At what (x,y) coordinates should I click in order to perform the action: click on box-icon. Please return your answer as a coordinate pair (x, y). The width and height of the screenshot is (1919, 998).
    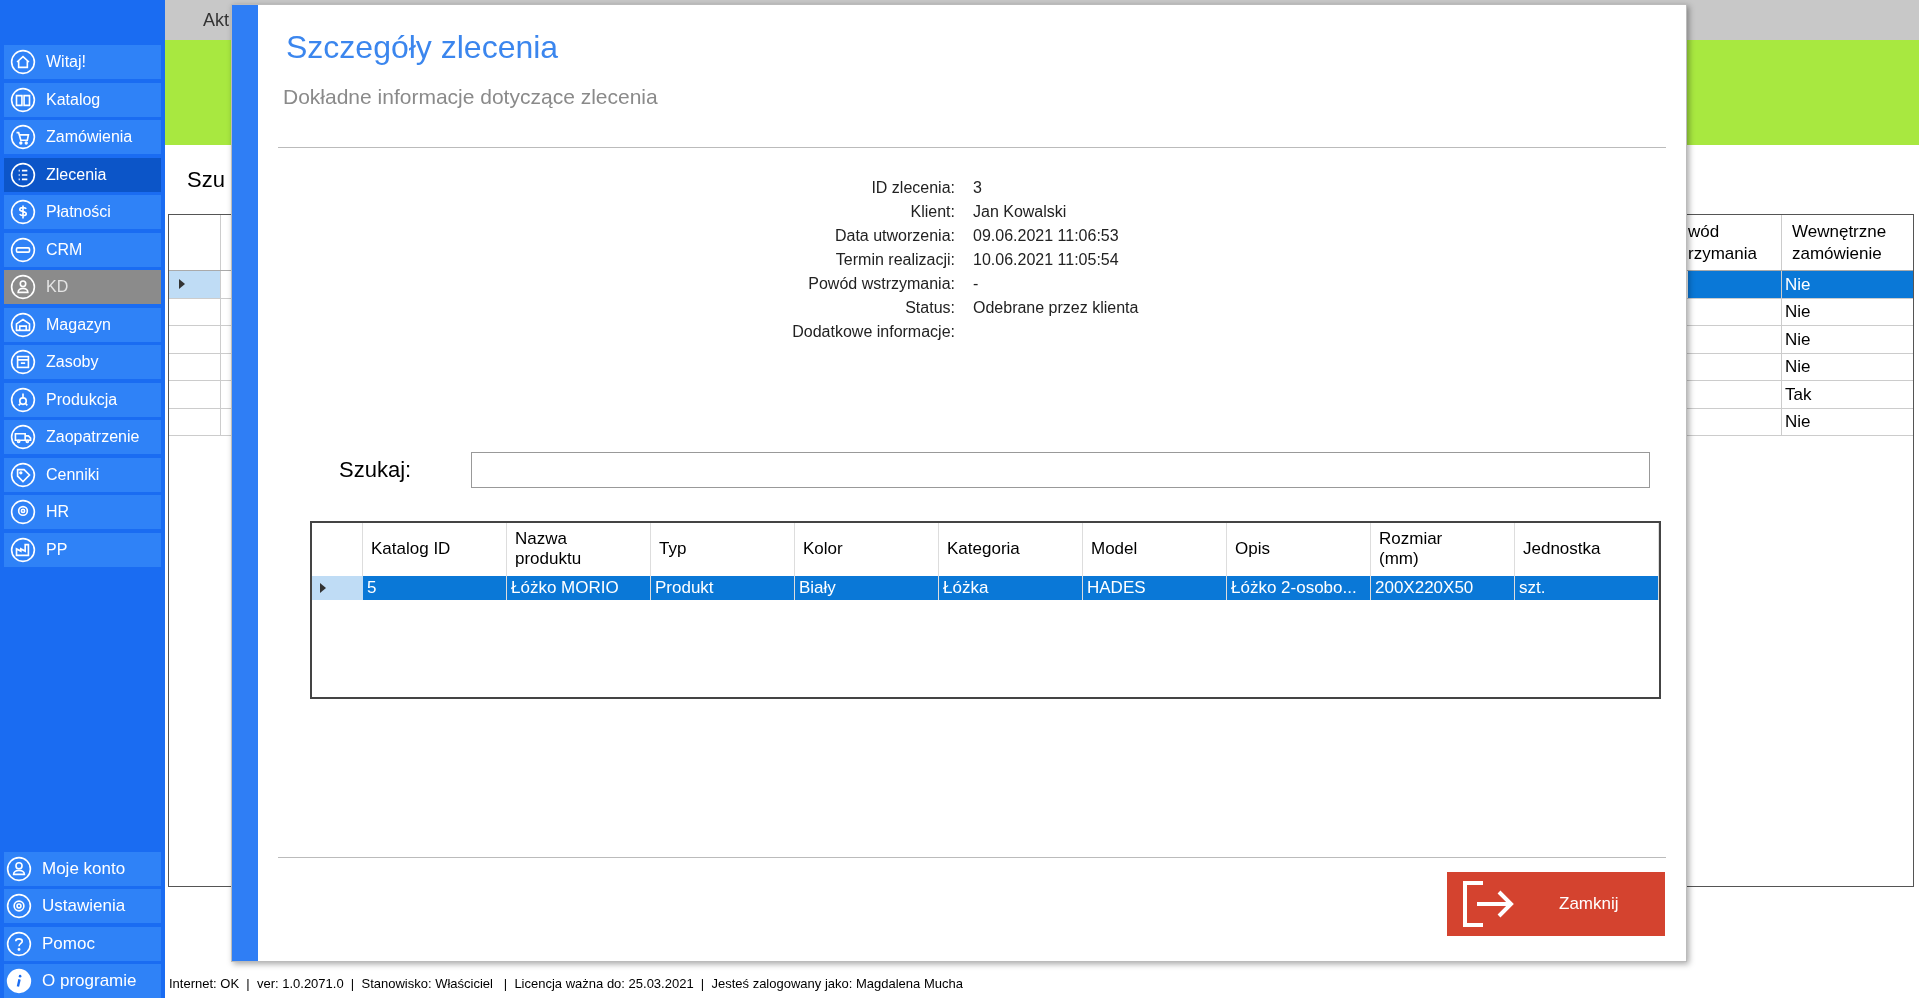
    Looking at the image, I should click on (23, 362).